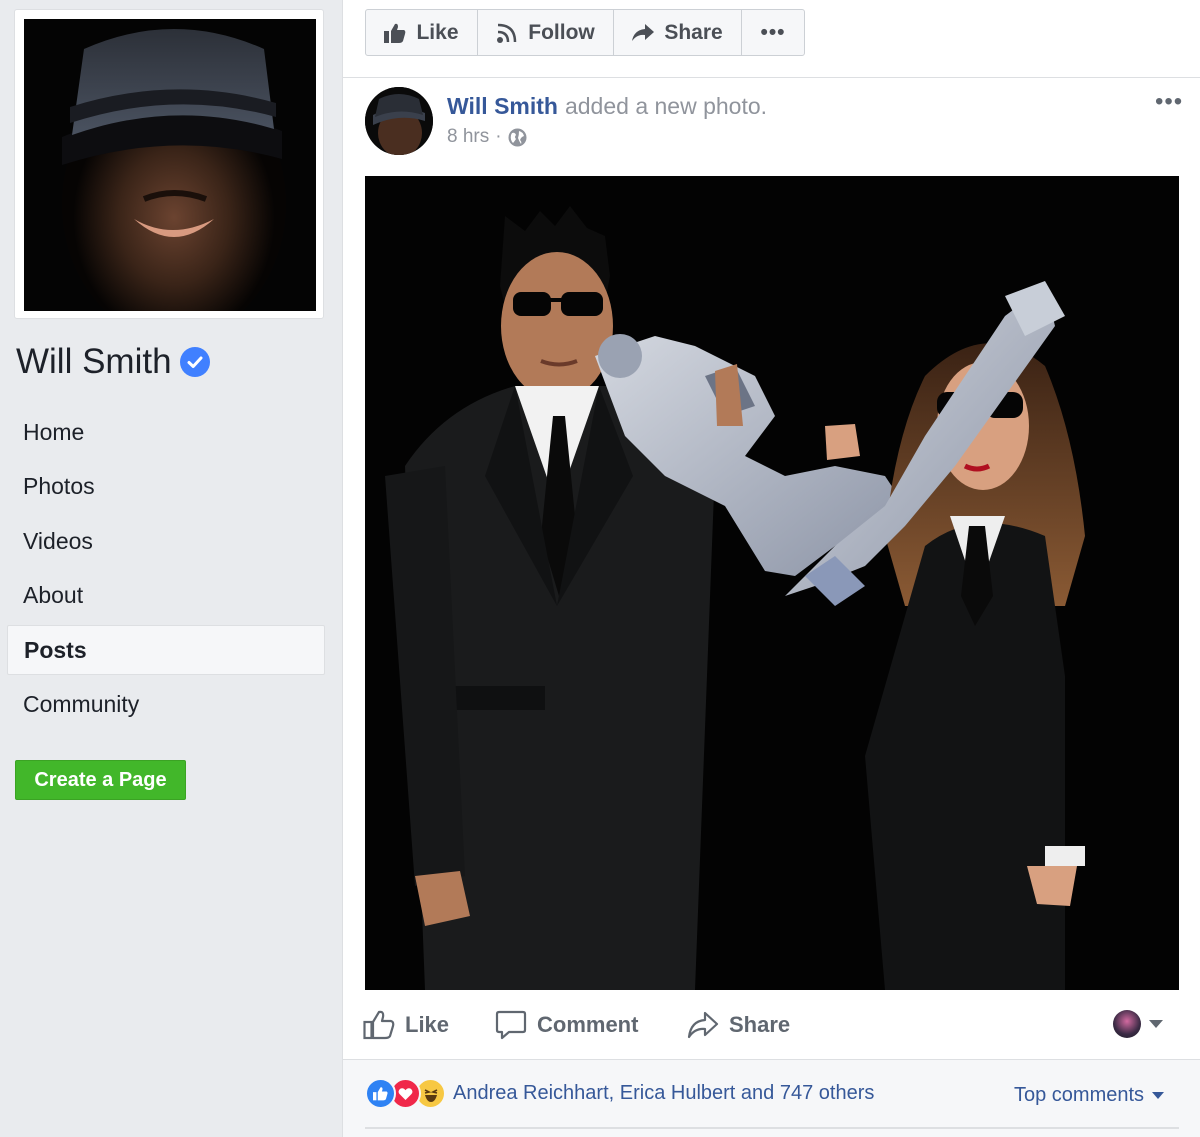  Describe the element at coordinates (561, 32) in the screenshot. I see `follow-label: Follow` at that location.